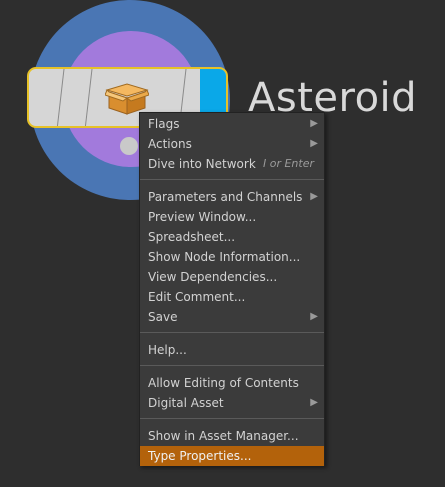 The image size is (445, 487). I want to click on menu-item-label: Flags, so click(164, 124).